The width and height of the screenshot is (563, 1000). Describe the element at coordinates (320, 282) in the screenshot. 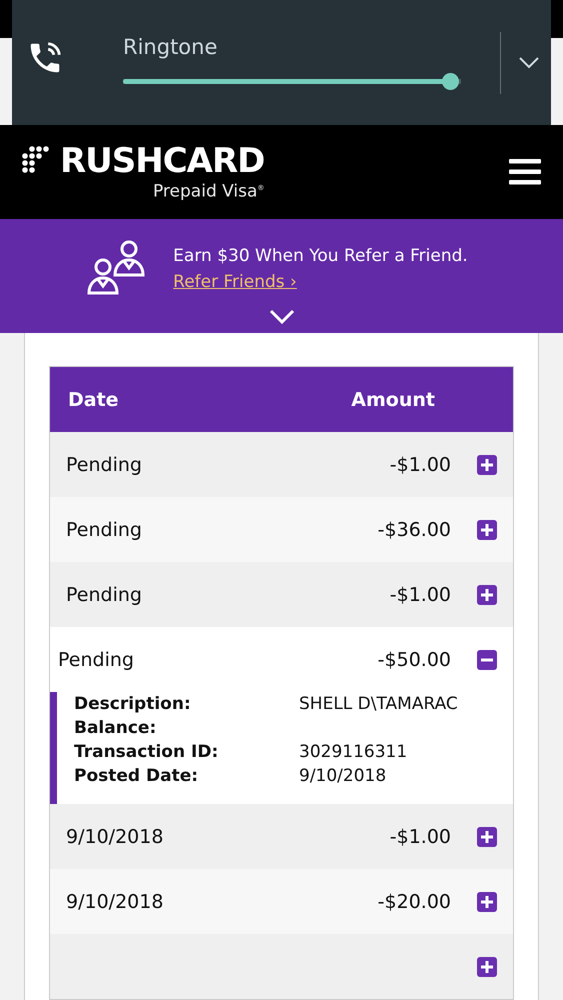

I see `refer-friends-link: Refer Friends ›` at that location.